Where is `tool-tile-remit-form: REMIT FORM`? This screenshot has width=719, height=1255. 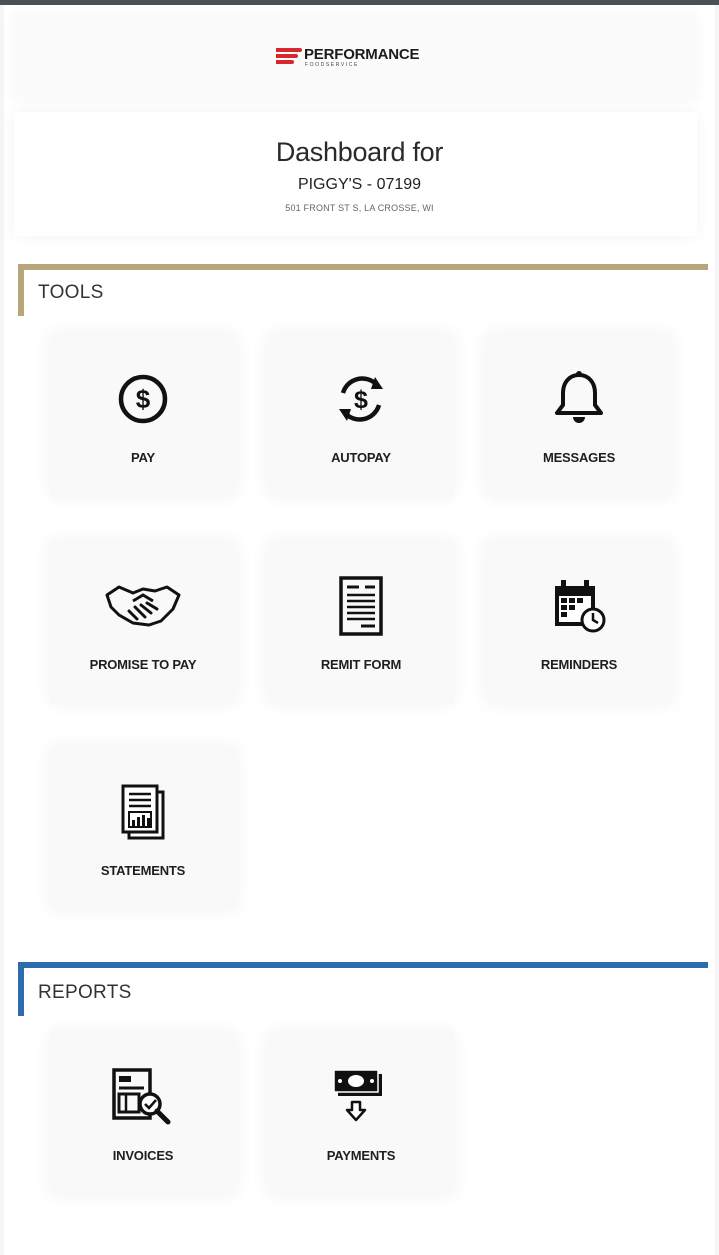 tool-tile-remit-form: REMIT FORM is located at coordinates (361, 622).